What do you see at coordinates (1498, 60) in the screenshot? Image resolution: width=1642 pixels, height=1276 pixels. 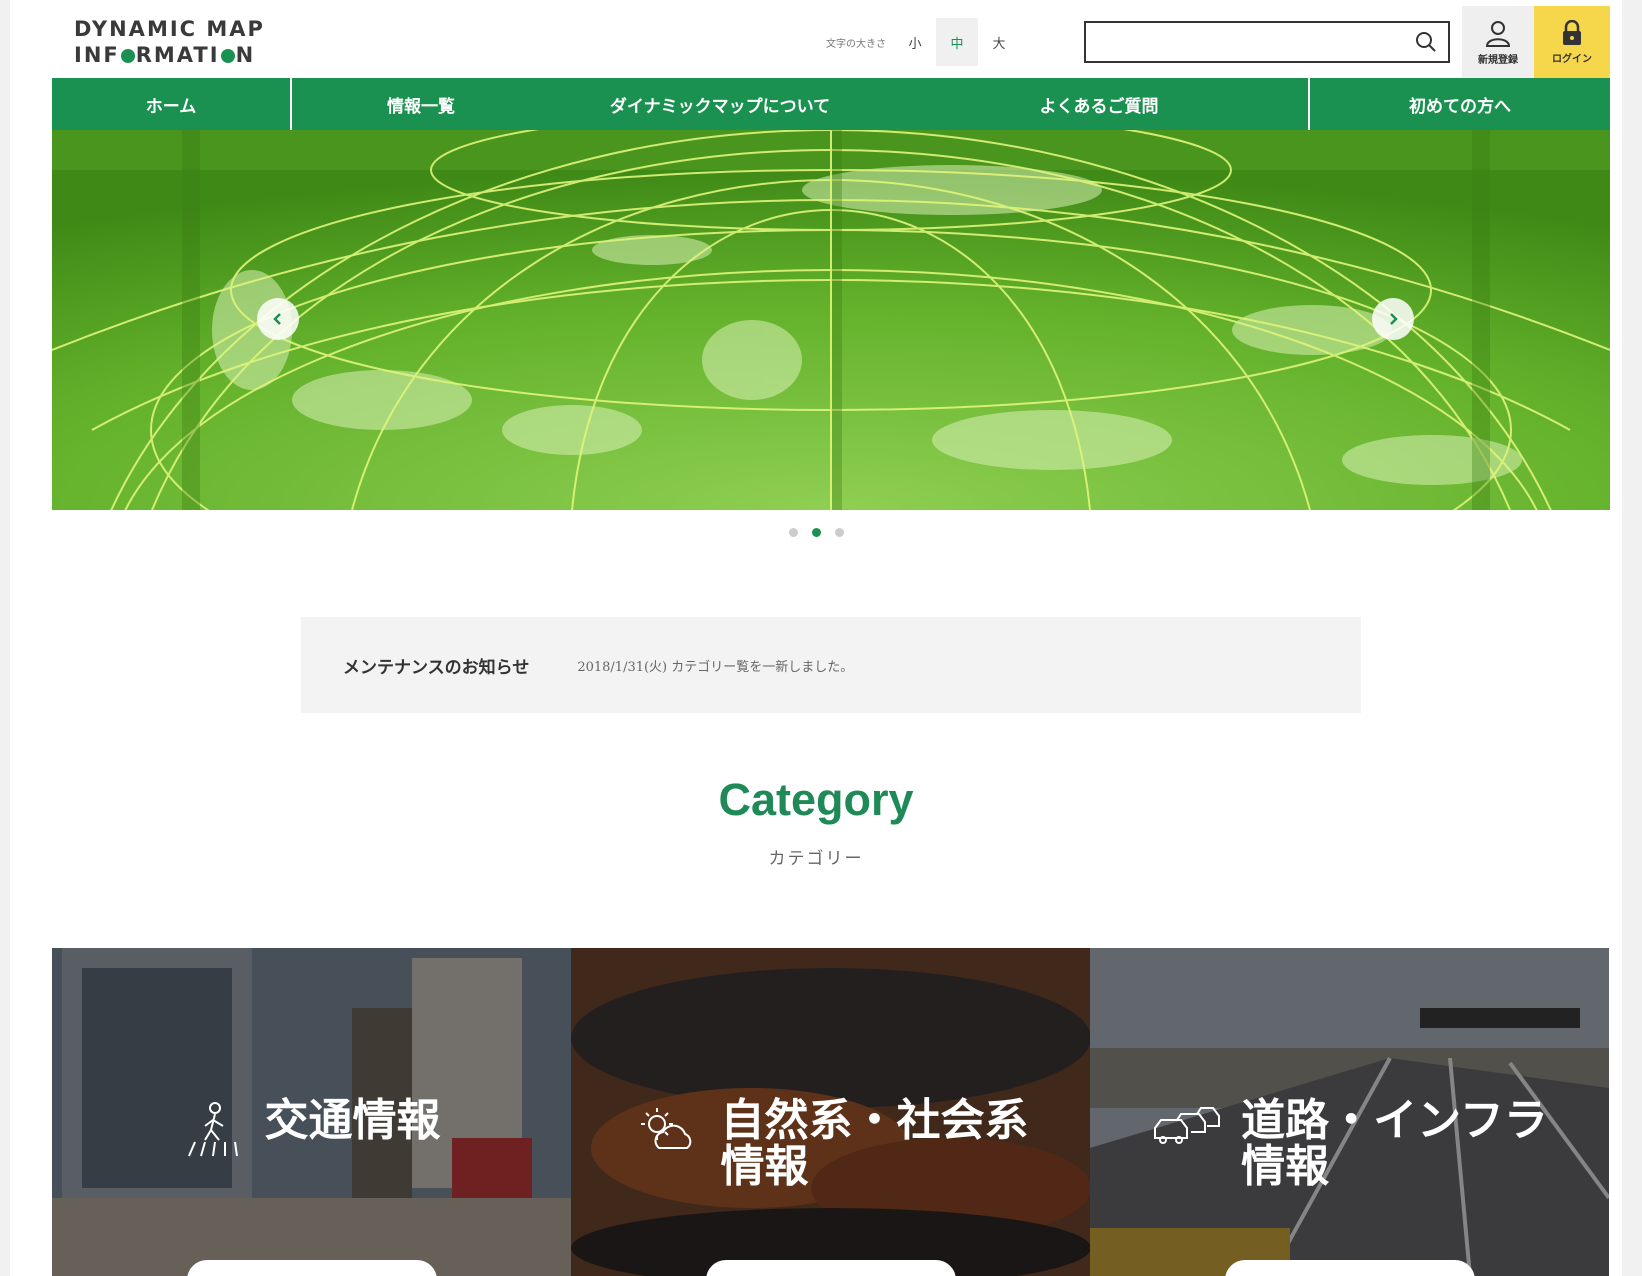 I see `signup-label: 新規登録` at bounding box center [1498, 60].